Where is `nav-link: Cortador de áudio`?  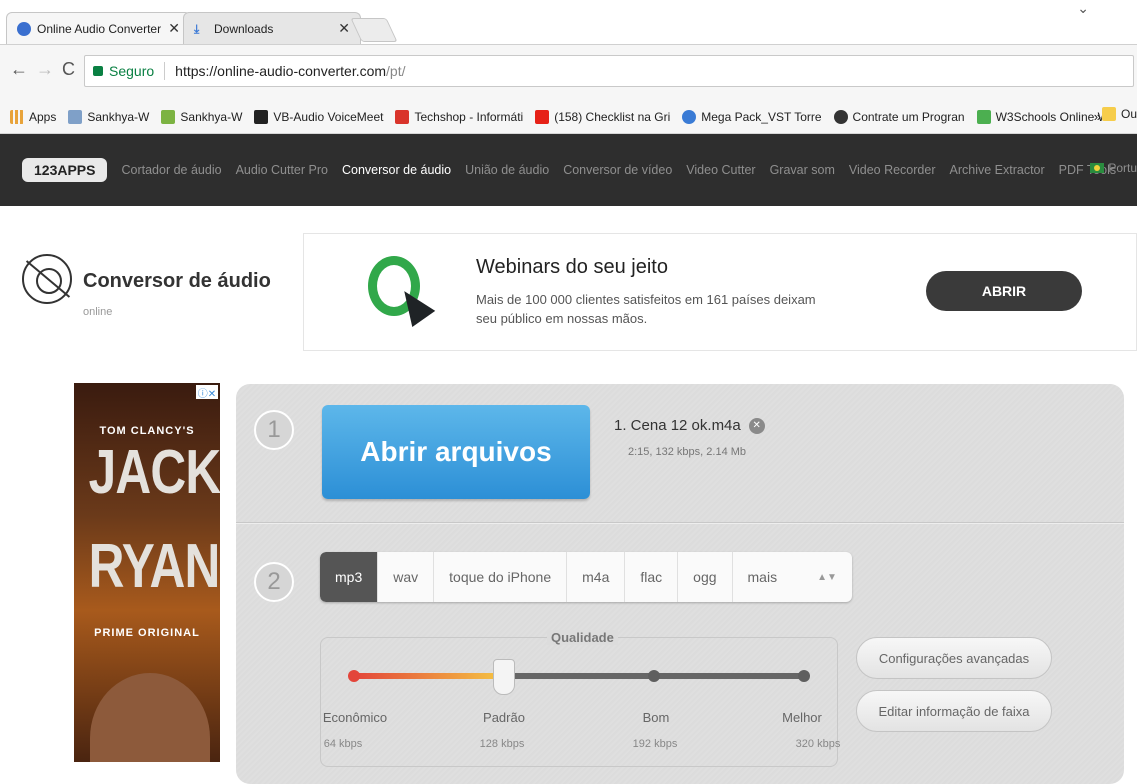 nav-link: Cortador de áudio is located at coordinates (171, 170).